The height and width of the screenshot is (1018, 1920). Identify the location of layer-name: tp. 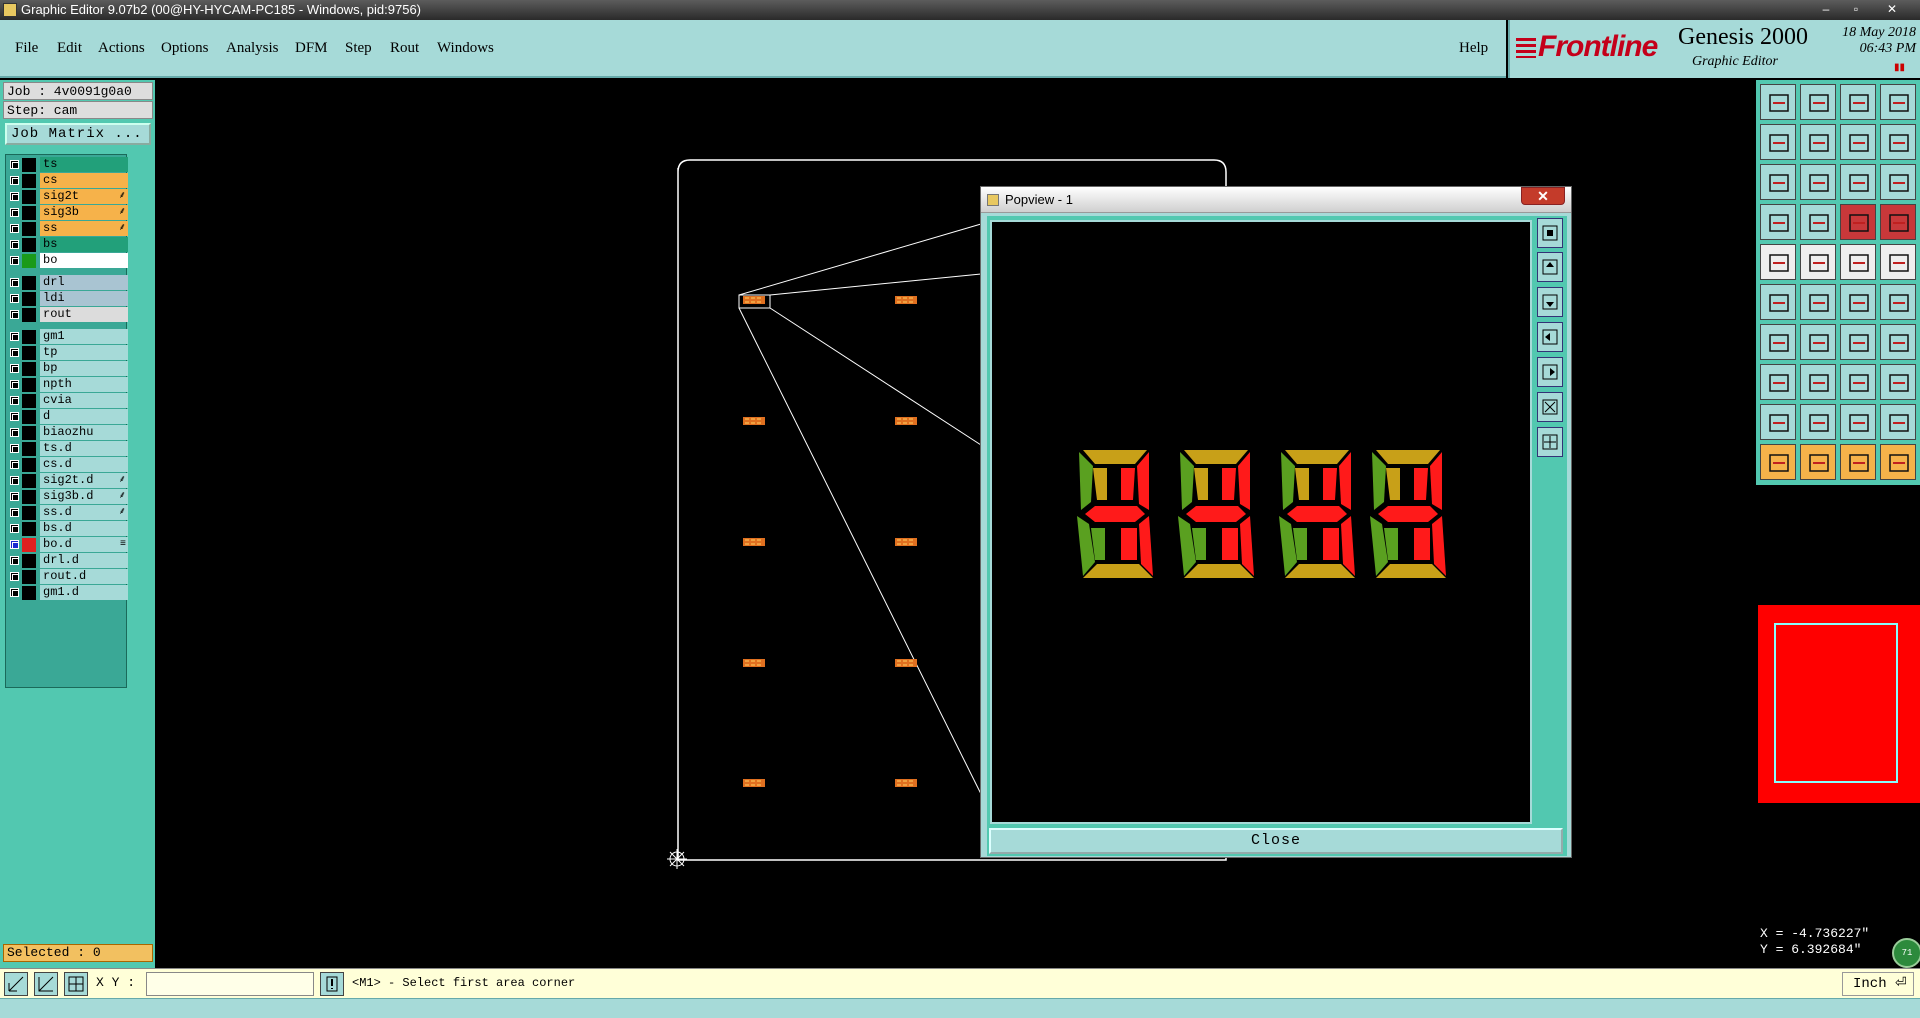
(84, 352).